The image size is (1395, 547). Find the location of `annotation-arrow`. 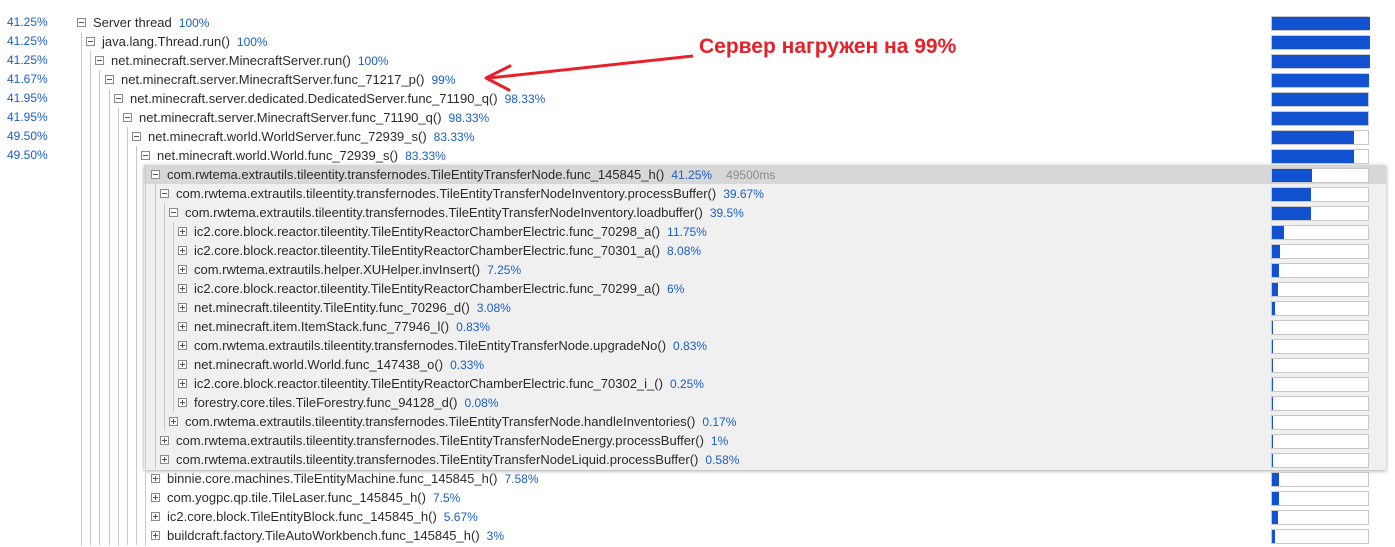

annotation-arrow is located at coordinates (589, 73).